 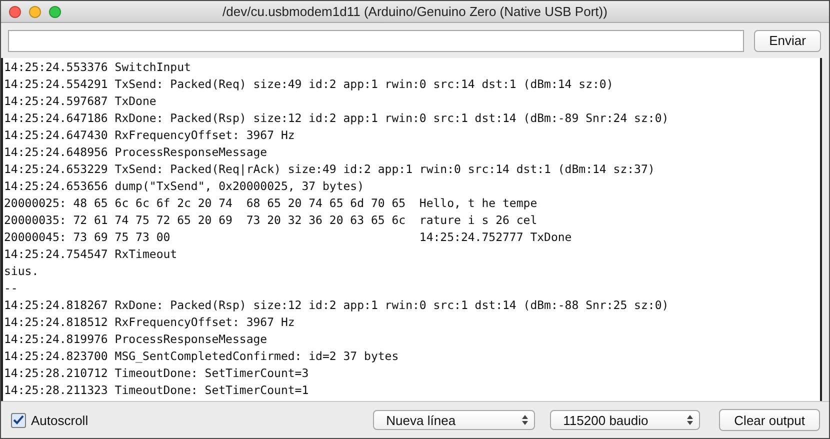 What do you see at coordinates (336, 305) in the screenshot?
I see `output-line: 14:25:24.818267 RxDone: Packed(Rsp) size:12 id:2 app:1 rwin:0 src:1 dst:14 (dBm:-88 Snr:25 sz:0)` at bounding box center [336, 305].